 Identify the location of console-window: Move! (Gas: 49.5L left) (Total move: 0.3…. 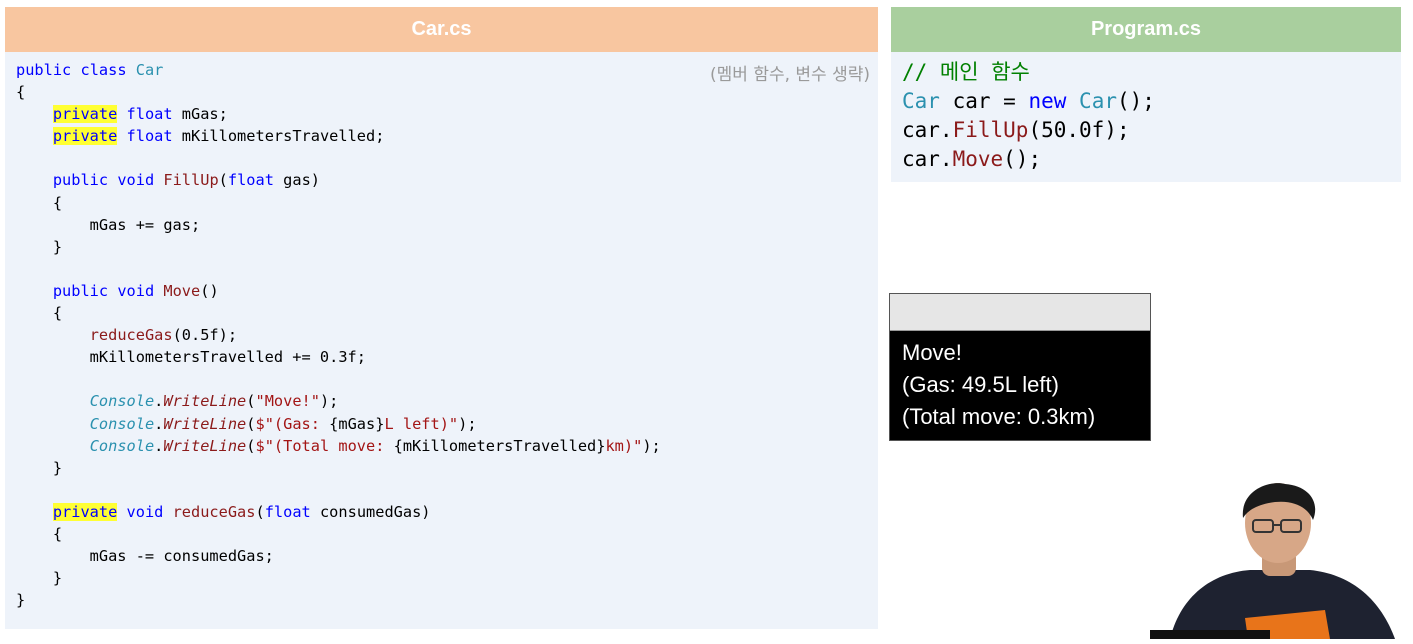
(1020, 367).